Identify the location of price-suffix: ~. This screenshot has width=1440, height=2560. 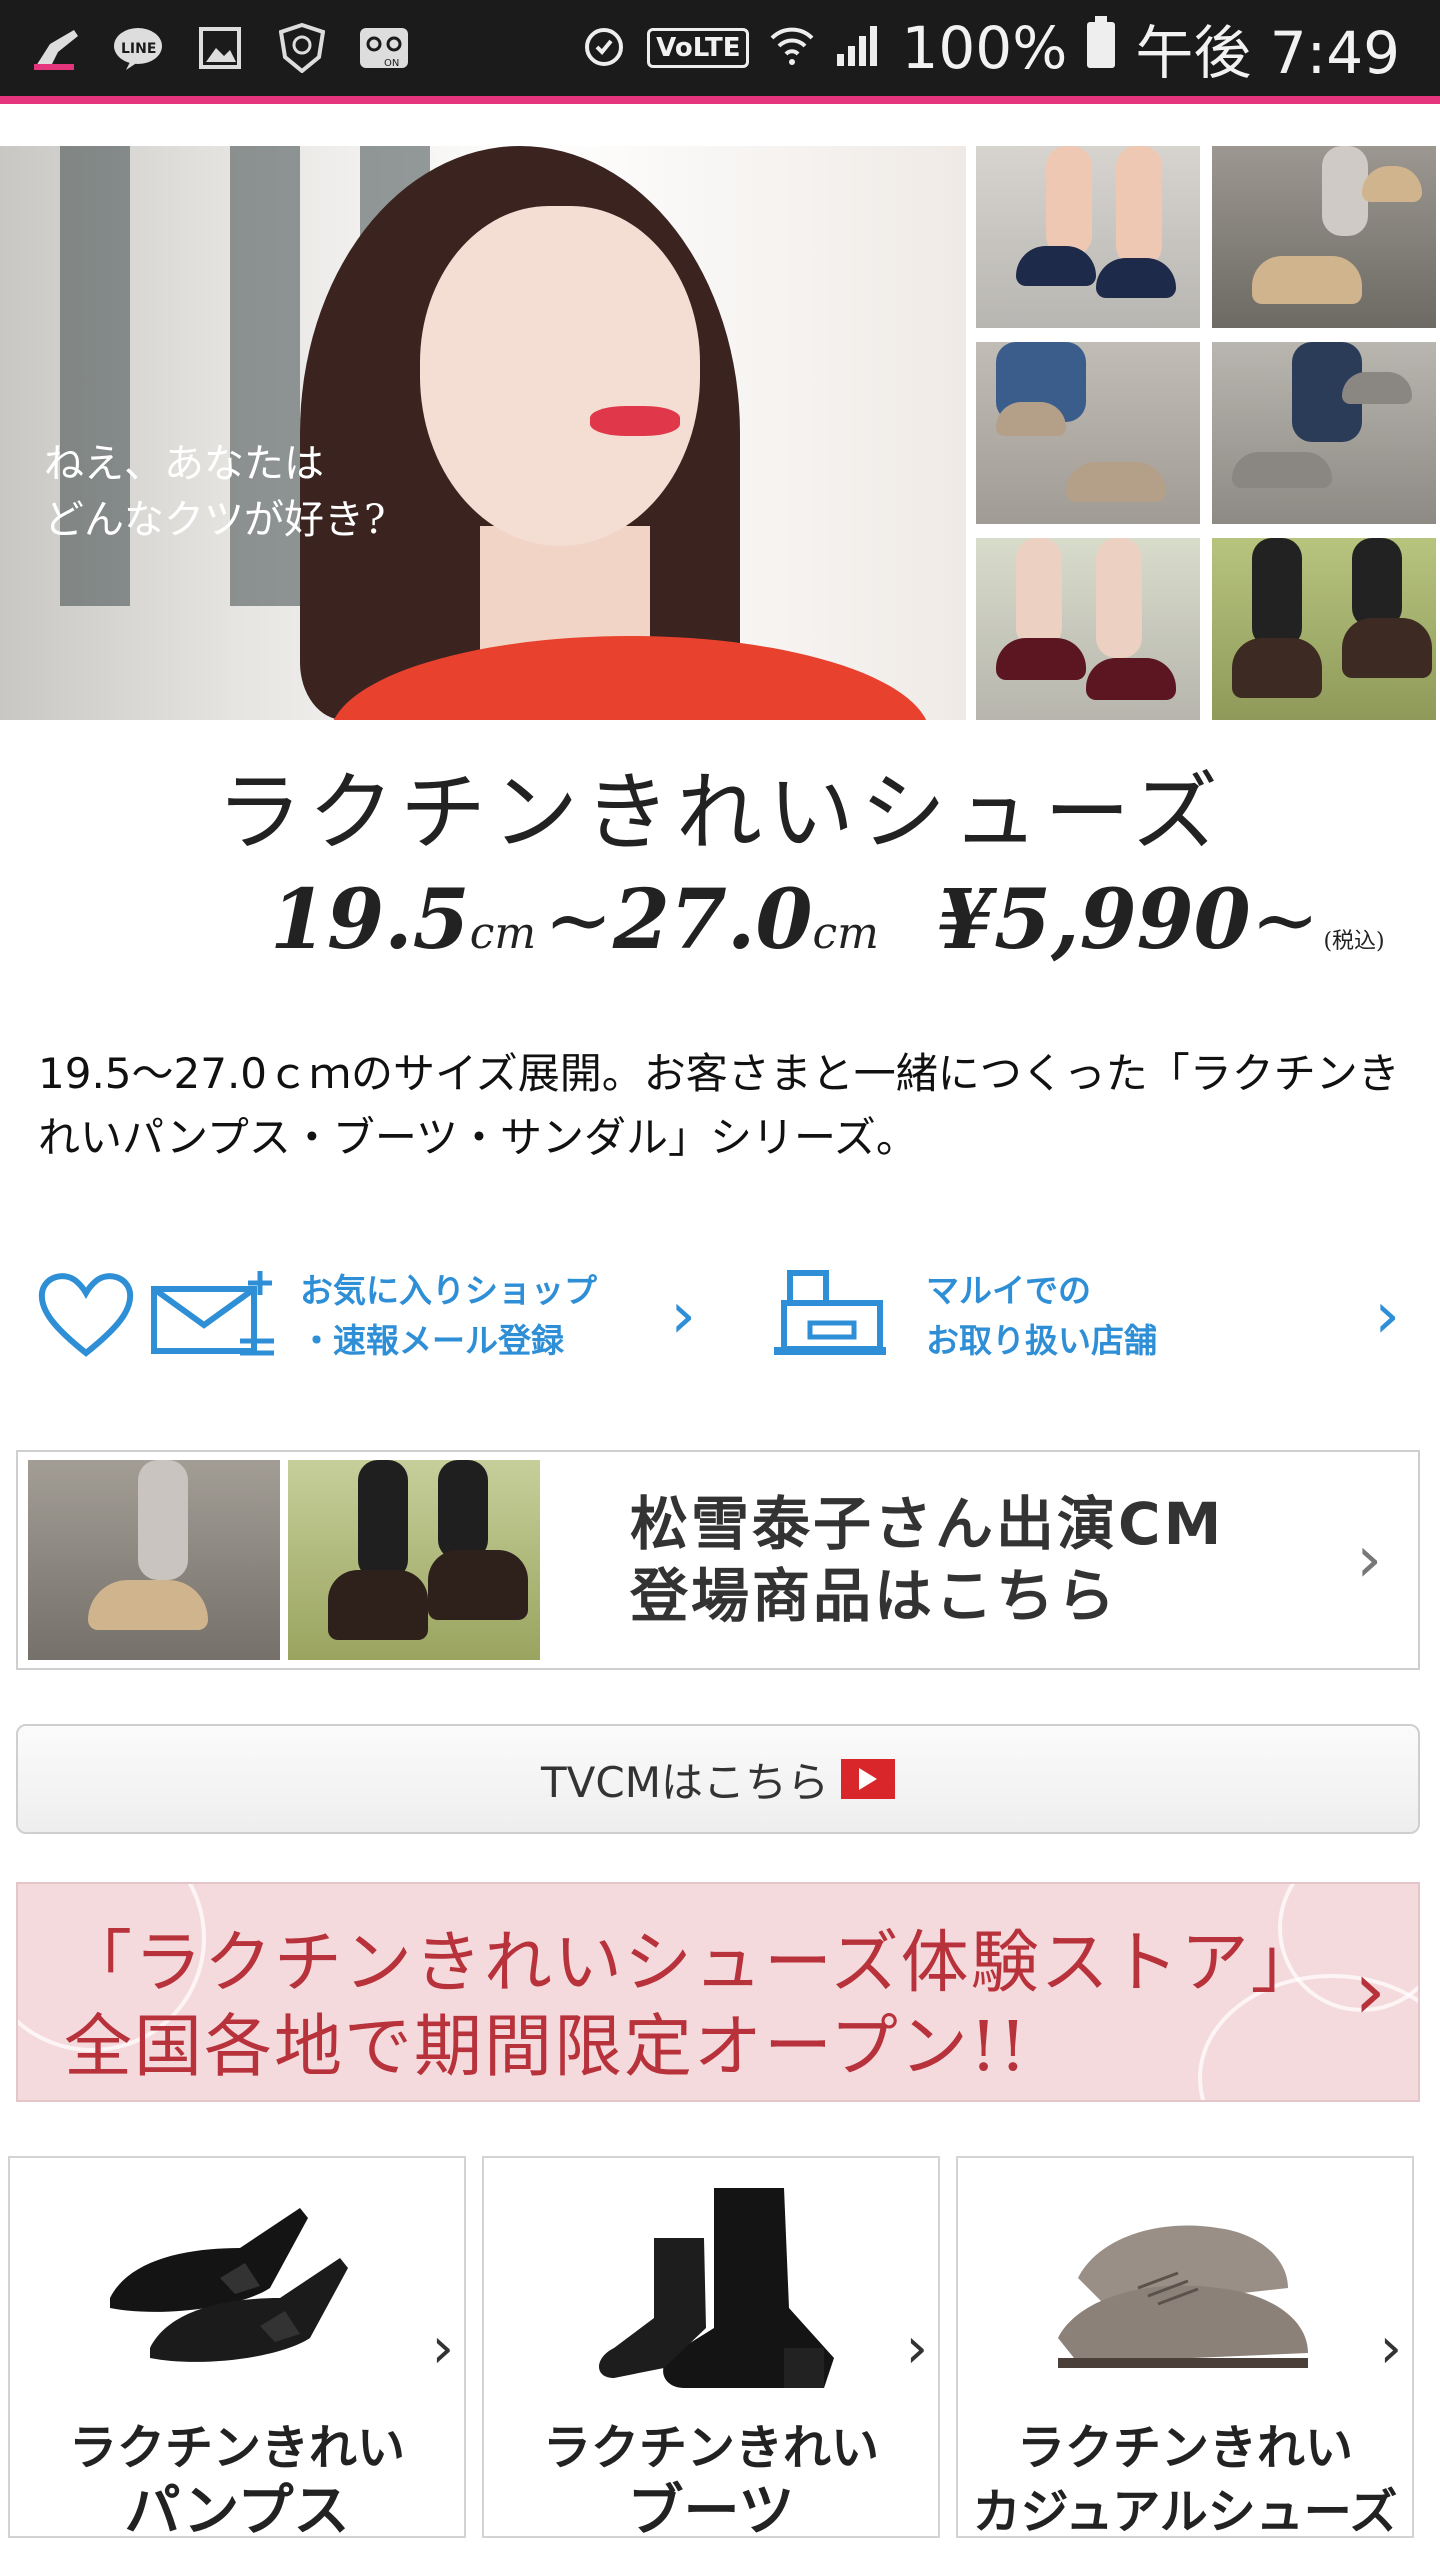
(1285, 920).